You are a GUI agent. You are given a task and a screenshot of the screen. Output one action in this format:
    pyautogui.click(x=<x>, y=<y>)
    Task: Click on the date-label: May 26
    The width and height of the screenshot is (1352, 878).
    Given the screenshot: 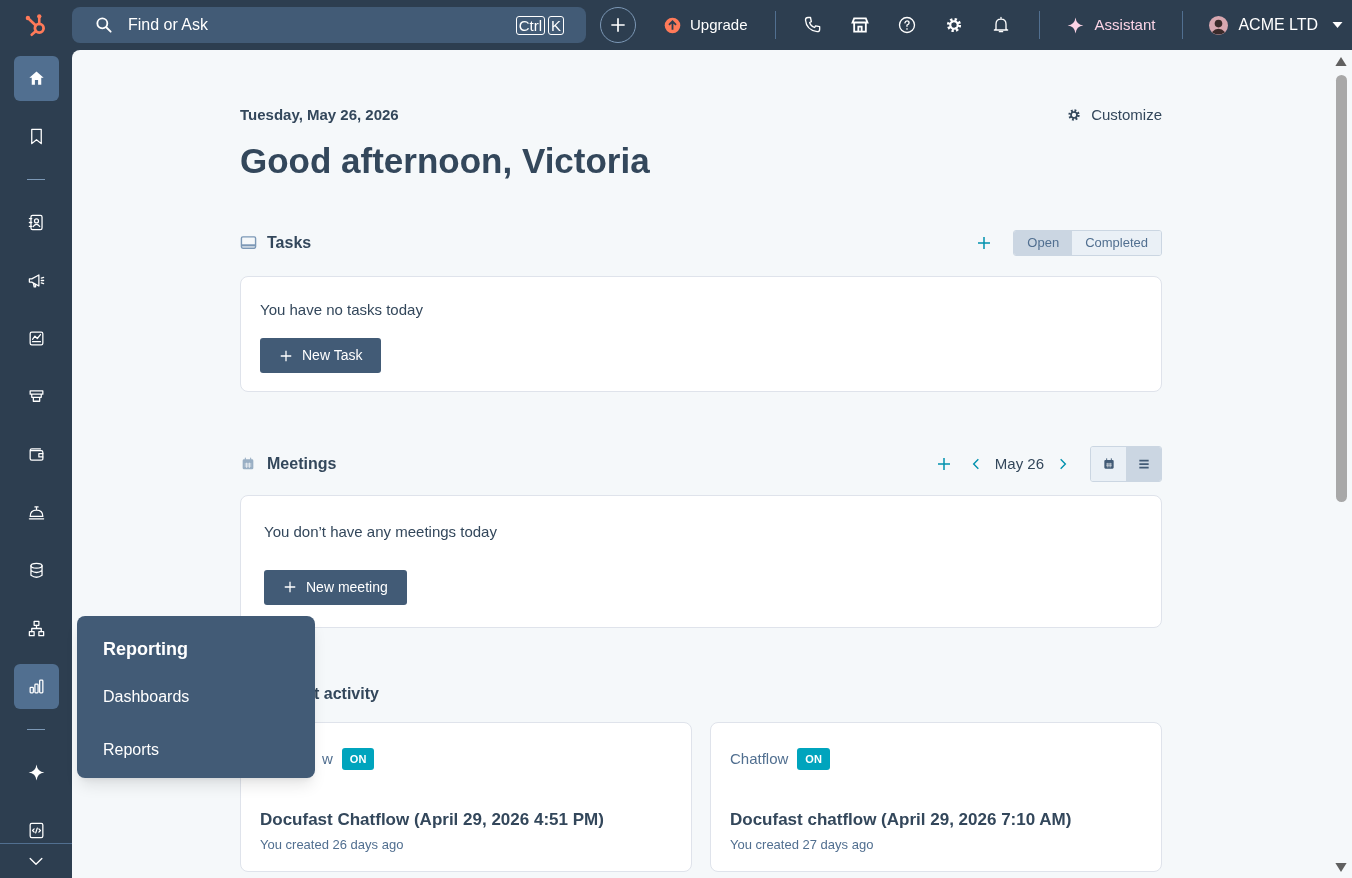 What is the action you would take?
    pyautogui.click(x=1019, y=463)
    